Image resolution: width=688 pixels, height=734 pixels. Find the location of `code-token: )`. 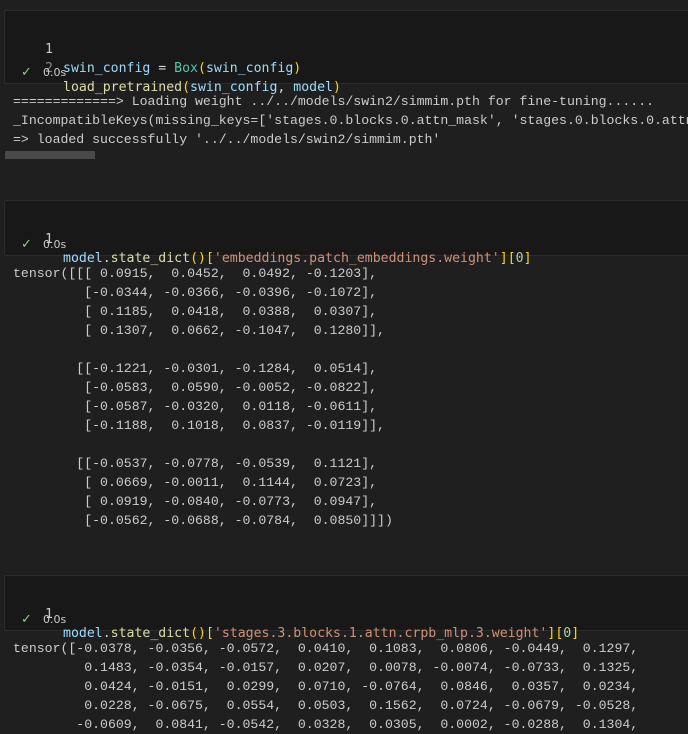

code-token: ) is located at coordinates (297, 68).